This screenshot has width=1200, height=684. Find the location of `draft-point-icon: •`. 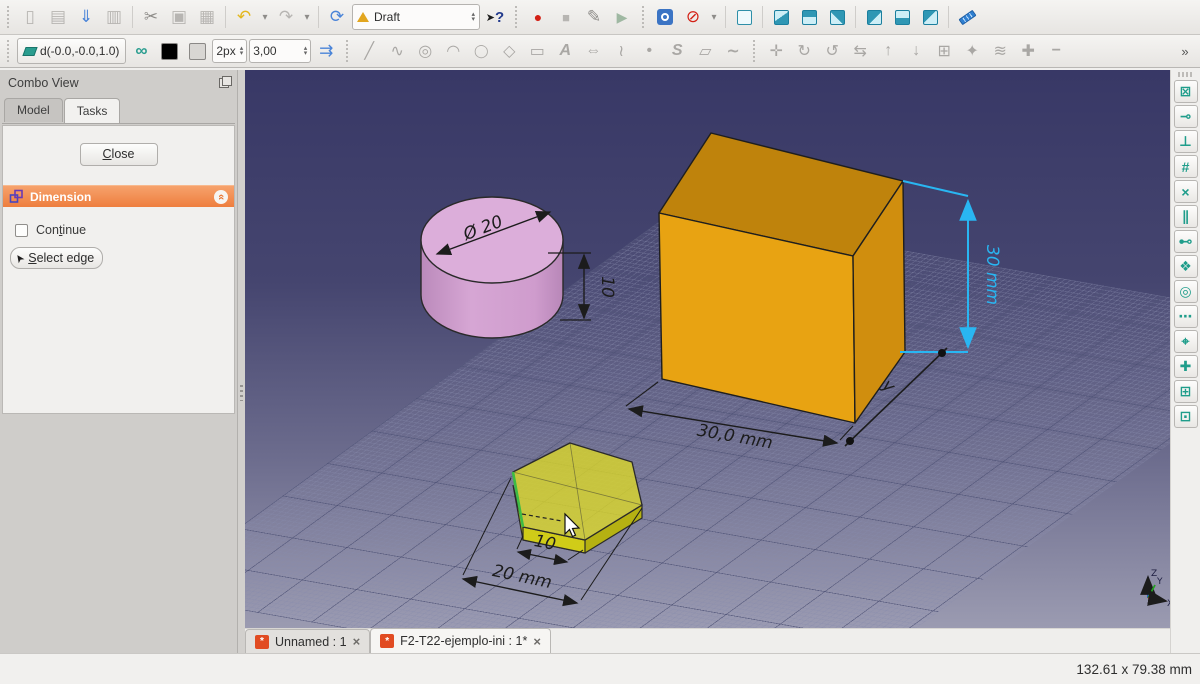

draft-point-icon: • is located at coordinates (649, 51).